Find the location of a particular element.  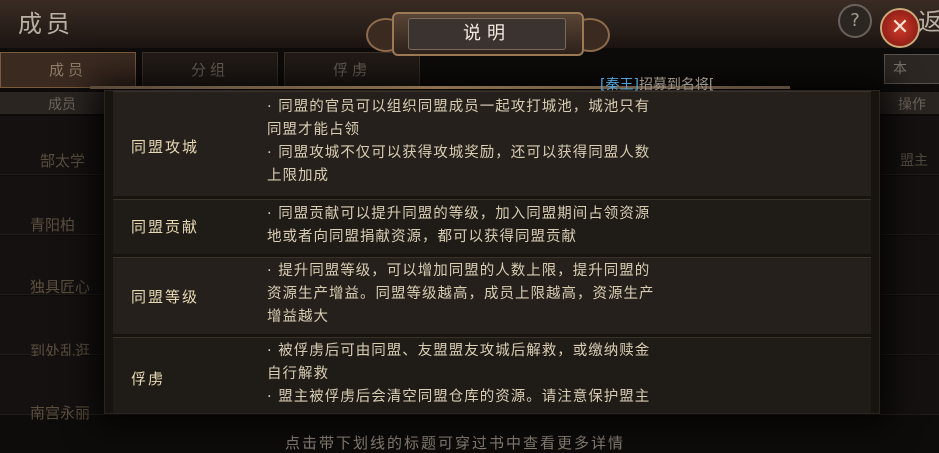

recruit-text: 招募到名将[ is located at coordinates (676, 85).